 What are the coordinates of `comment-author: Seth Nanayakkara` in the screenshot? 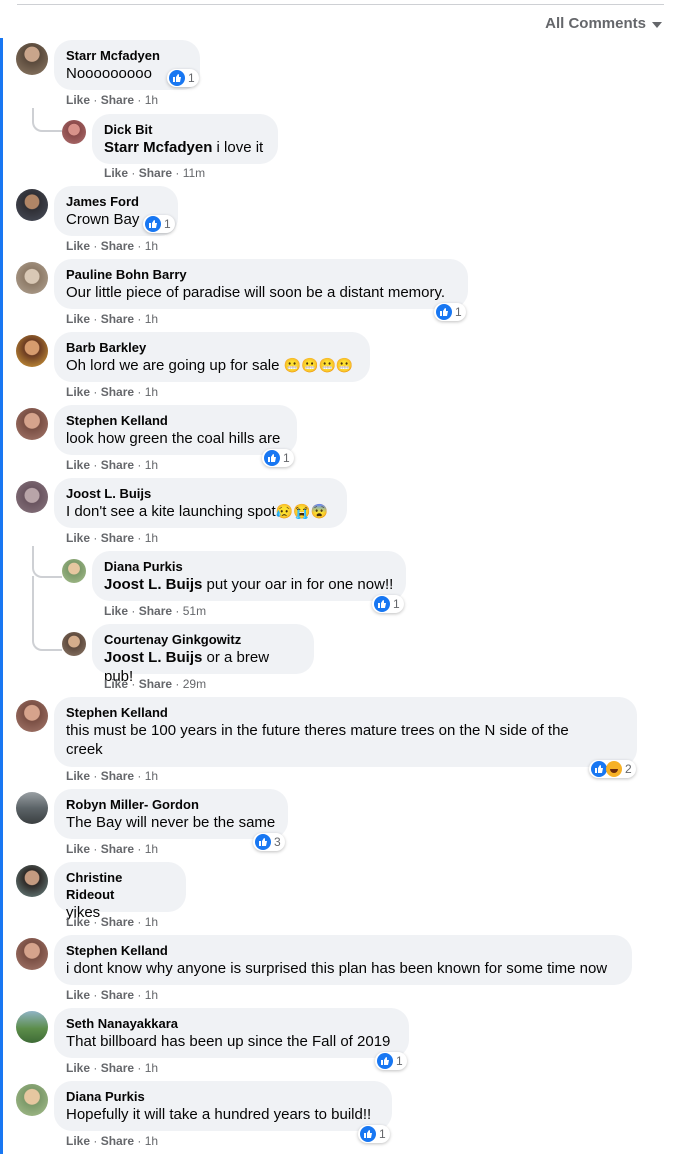 It's located at (231, 1023).